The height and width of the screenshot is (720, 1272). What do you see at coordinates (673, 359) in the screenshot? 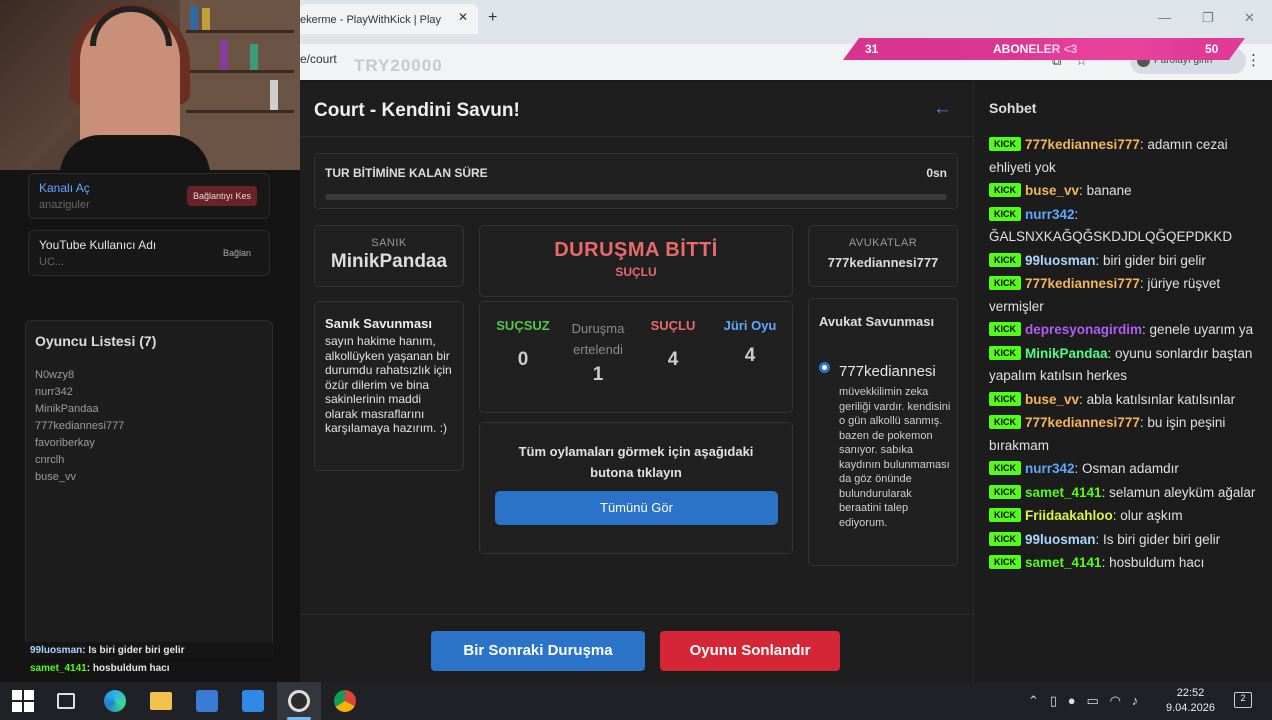
I see `vote-count: 4` at bounding box center [673, 359].